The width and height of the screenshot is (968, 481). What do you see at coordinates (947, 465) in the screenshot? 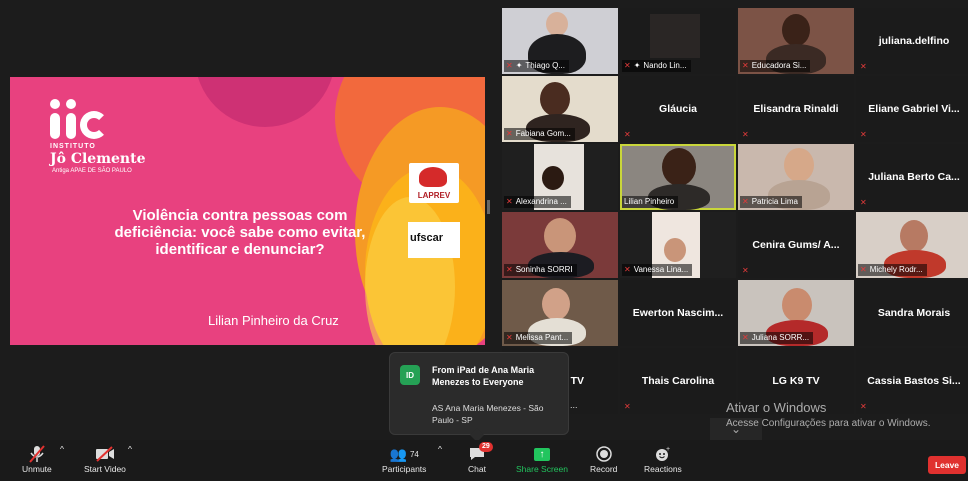
I see `leave-button: Leave` at bounding box center [947, 465].